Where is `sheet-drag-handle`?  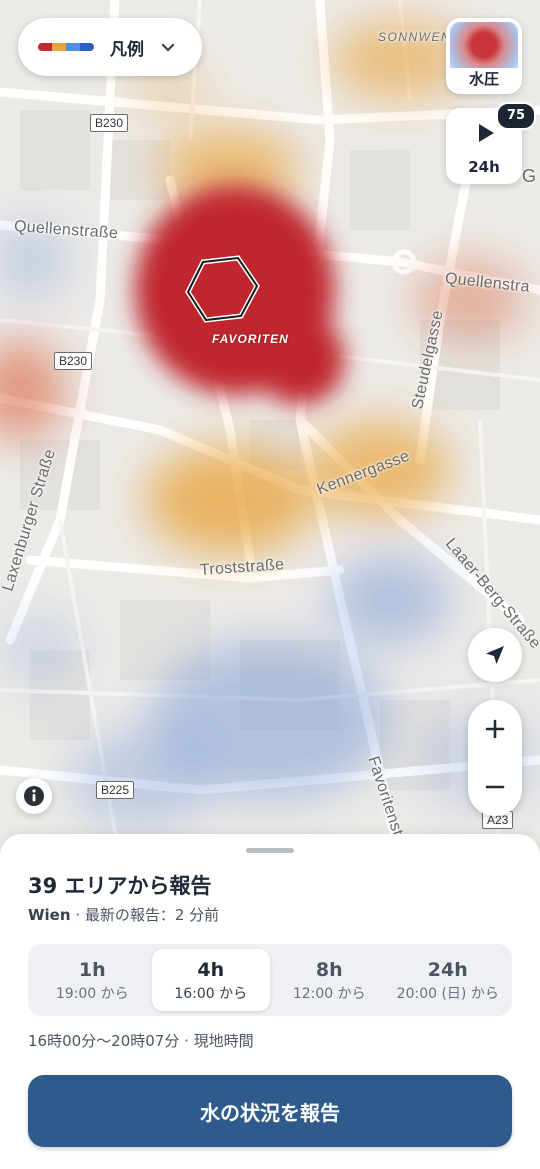 sheet-drag-handle is located at coordinates (270, 850).